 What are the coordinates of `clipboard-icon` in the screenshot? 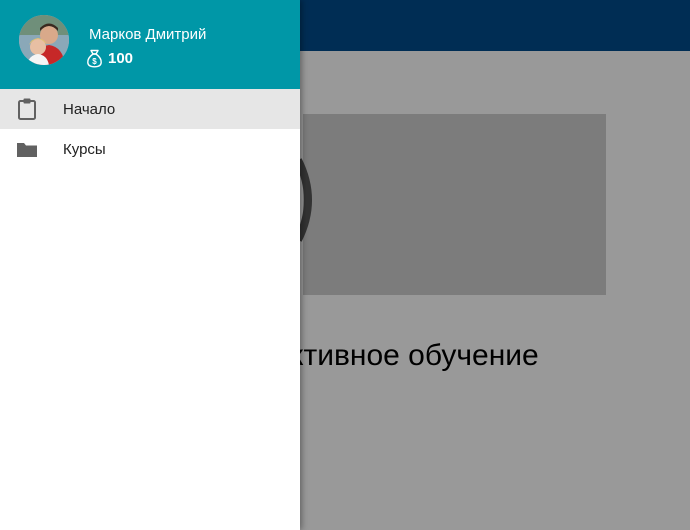 It's located at (27, 109).